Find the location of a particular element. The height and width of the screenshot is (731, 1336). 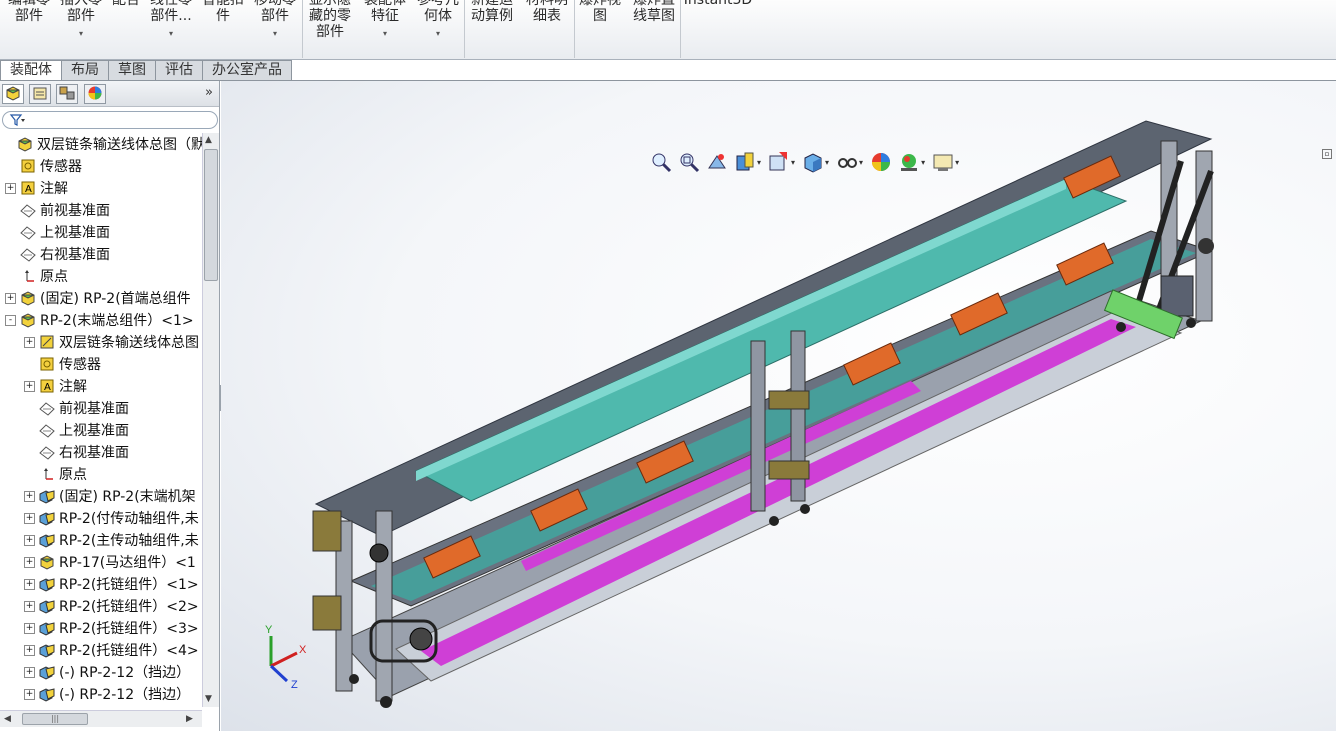

view-settings-icon is located at coordinates (943, 162).